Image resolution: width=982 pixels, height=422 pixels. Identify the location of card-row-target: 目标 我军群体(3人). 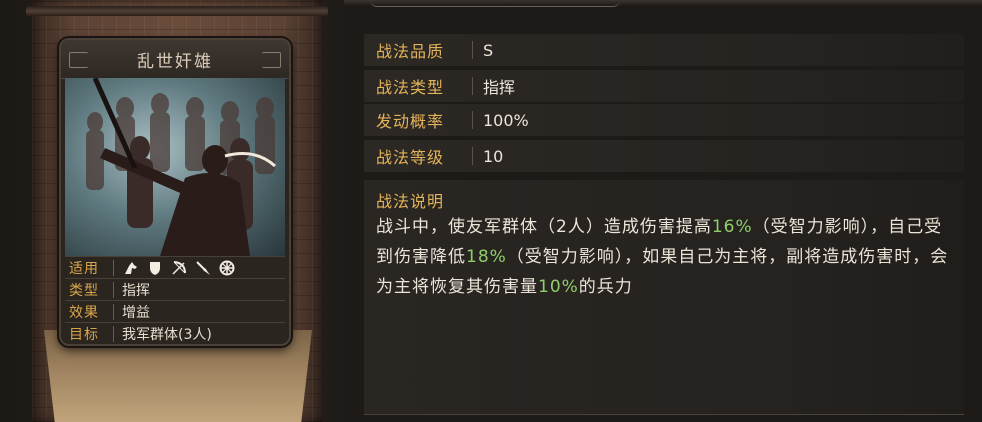
(175, 333).